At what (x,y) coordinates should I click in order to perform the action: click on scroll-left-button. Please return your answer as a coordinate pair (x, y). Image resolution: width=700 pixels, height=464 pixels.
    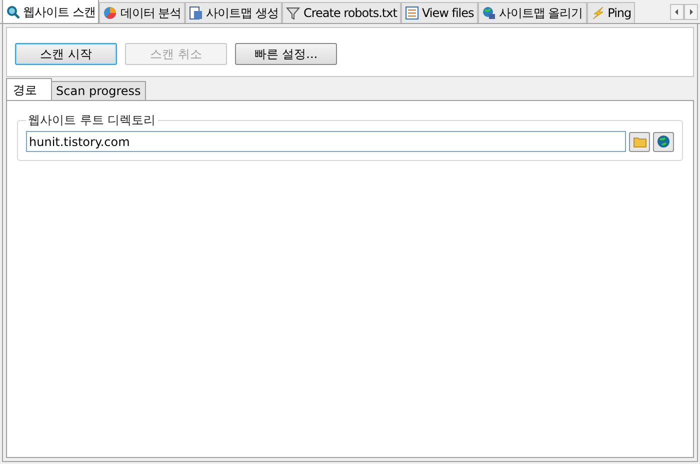
    Looking at the image, I should click on (677, 12).